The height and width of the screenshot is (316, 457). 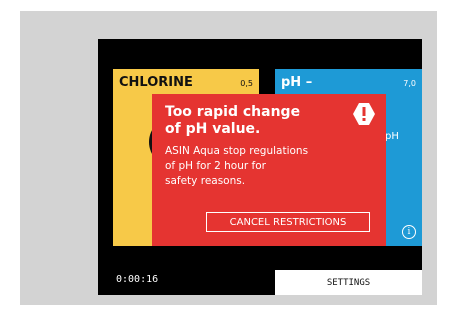 What do you see at coordinates (409, 83) in the screenshot?
I see `ph-value: 7,0` at bounding box center [409, 83].